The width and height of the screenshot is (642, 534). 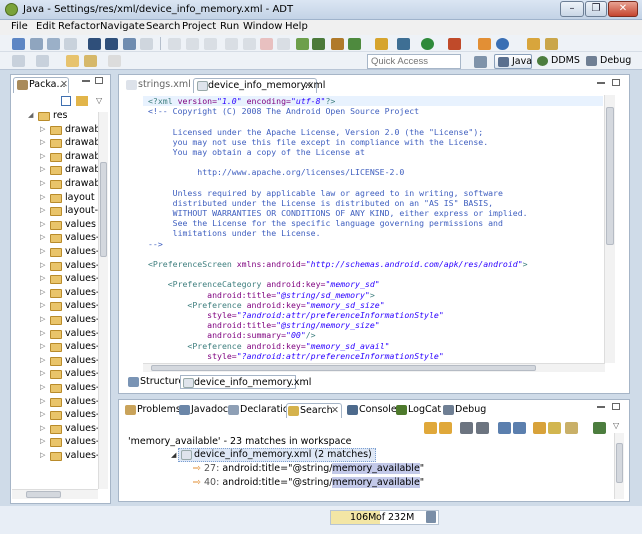 What do you see at coordinates (67, 198) in the screenshot?
I see `tree-item: ▷ layout` at bounding box center [67, 198].